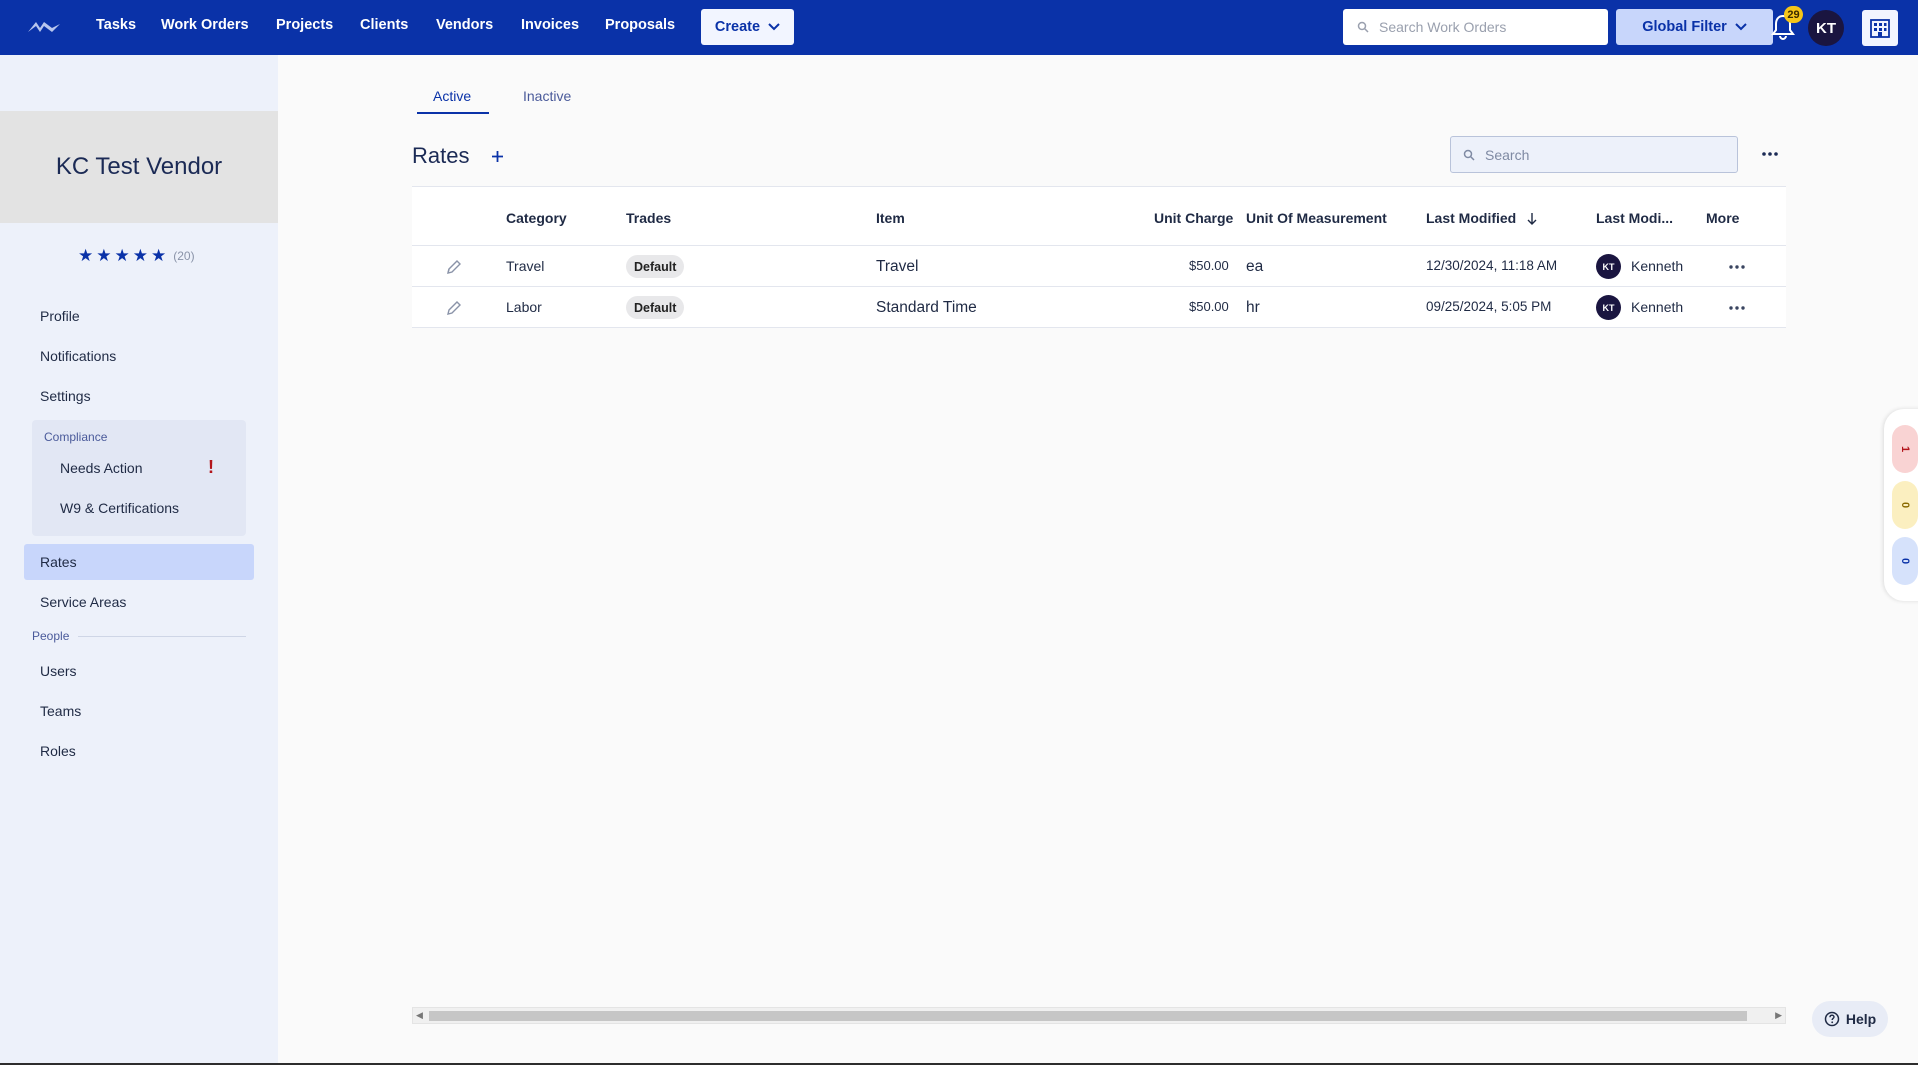 The height and width of the screenshot is (1065, 1918). What do you see at coordinates (44, 26) in the screenshot?
I see `logo-icon` at bounding box center [44, 26].